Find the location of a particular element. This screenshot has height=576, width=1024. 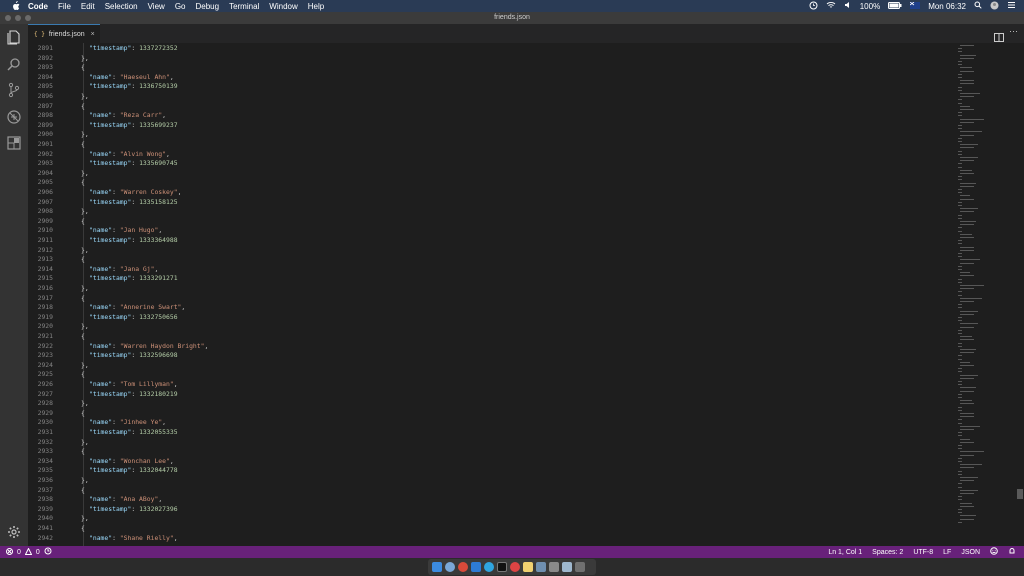

notification-center-icon is located at coordinates (1011, 6).